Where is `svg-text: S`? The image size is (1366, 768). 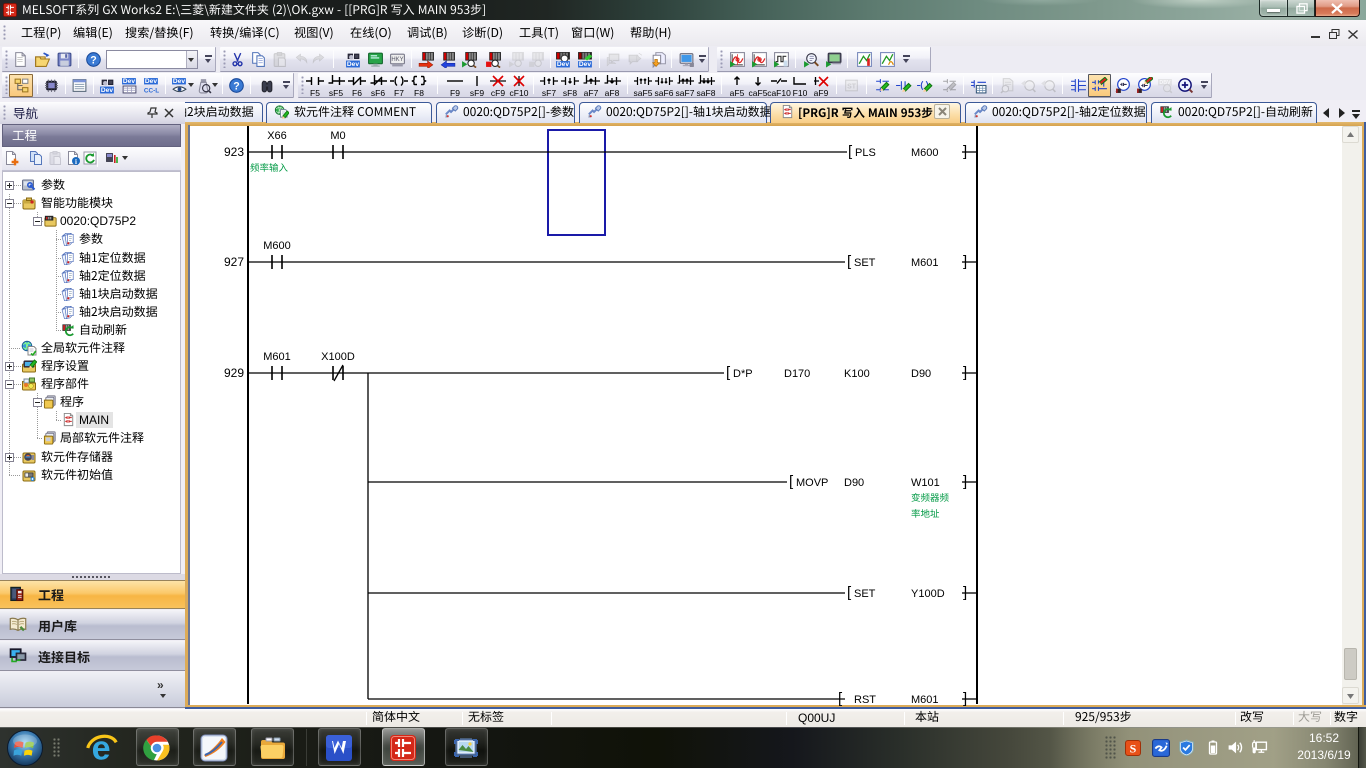 svg-text: S is located at coordinates (1133, 749).